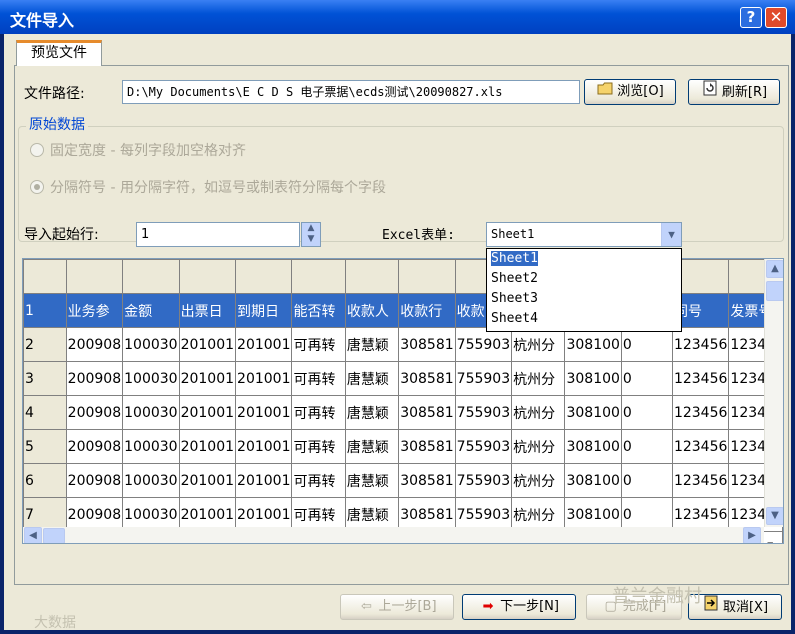  What do you see at coordinates (734, 92) in the screenshot?
I see `refresh-button: 刷新[R]` at bounding box center [734, 92].